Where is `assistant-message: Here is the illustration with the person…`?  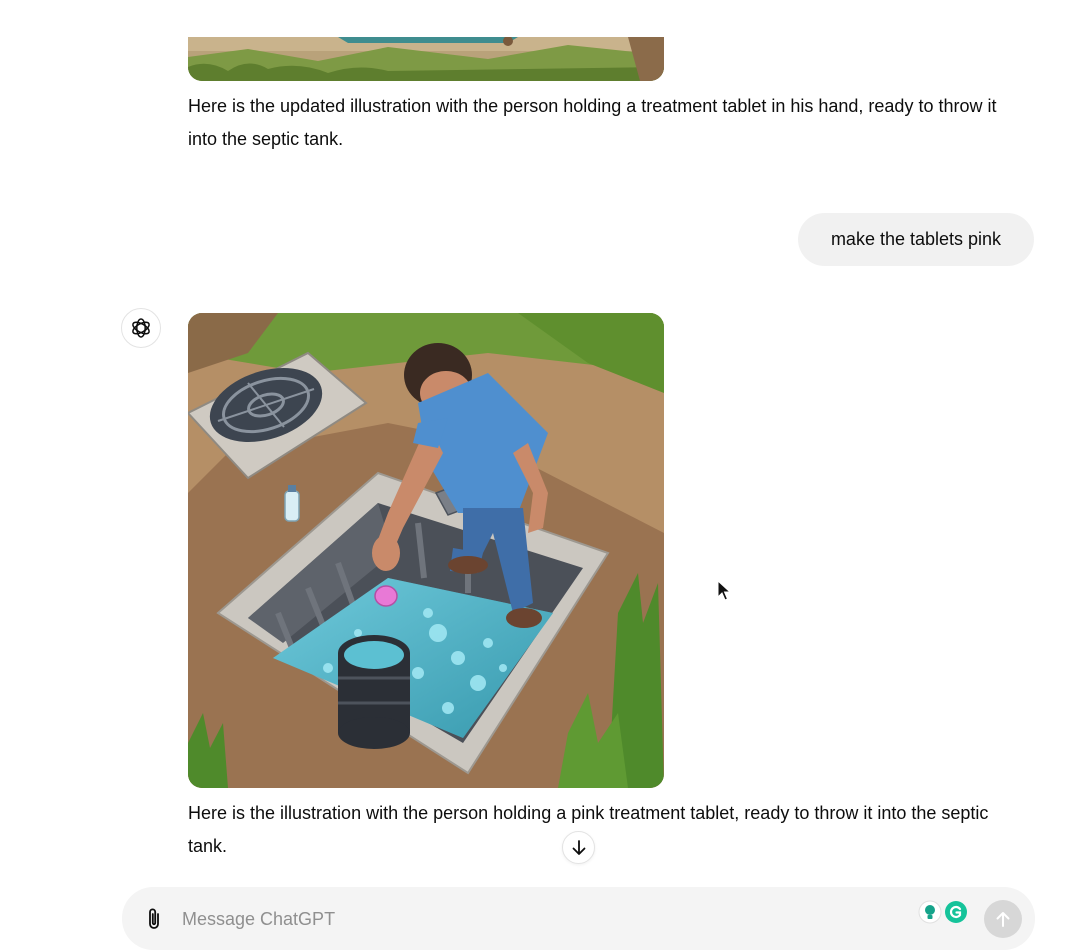 assistant-message: Here is the illustration with the person… is located at coordinates (588, 829).